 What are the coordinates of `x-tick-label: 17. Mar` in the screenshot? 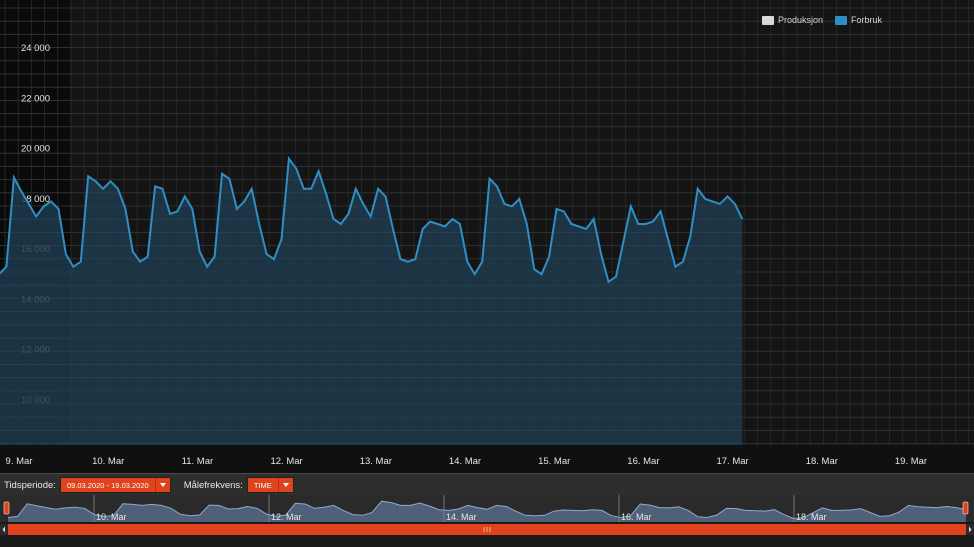 It's located at (732, 461).